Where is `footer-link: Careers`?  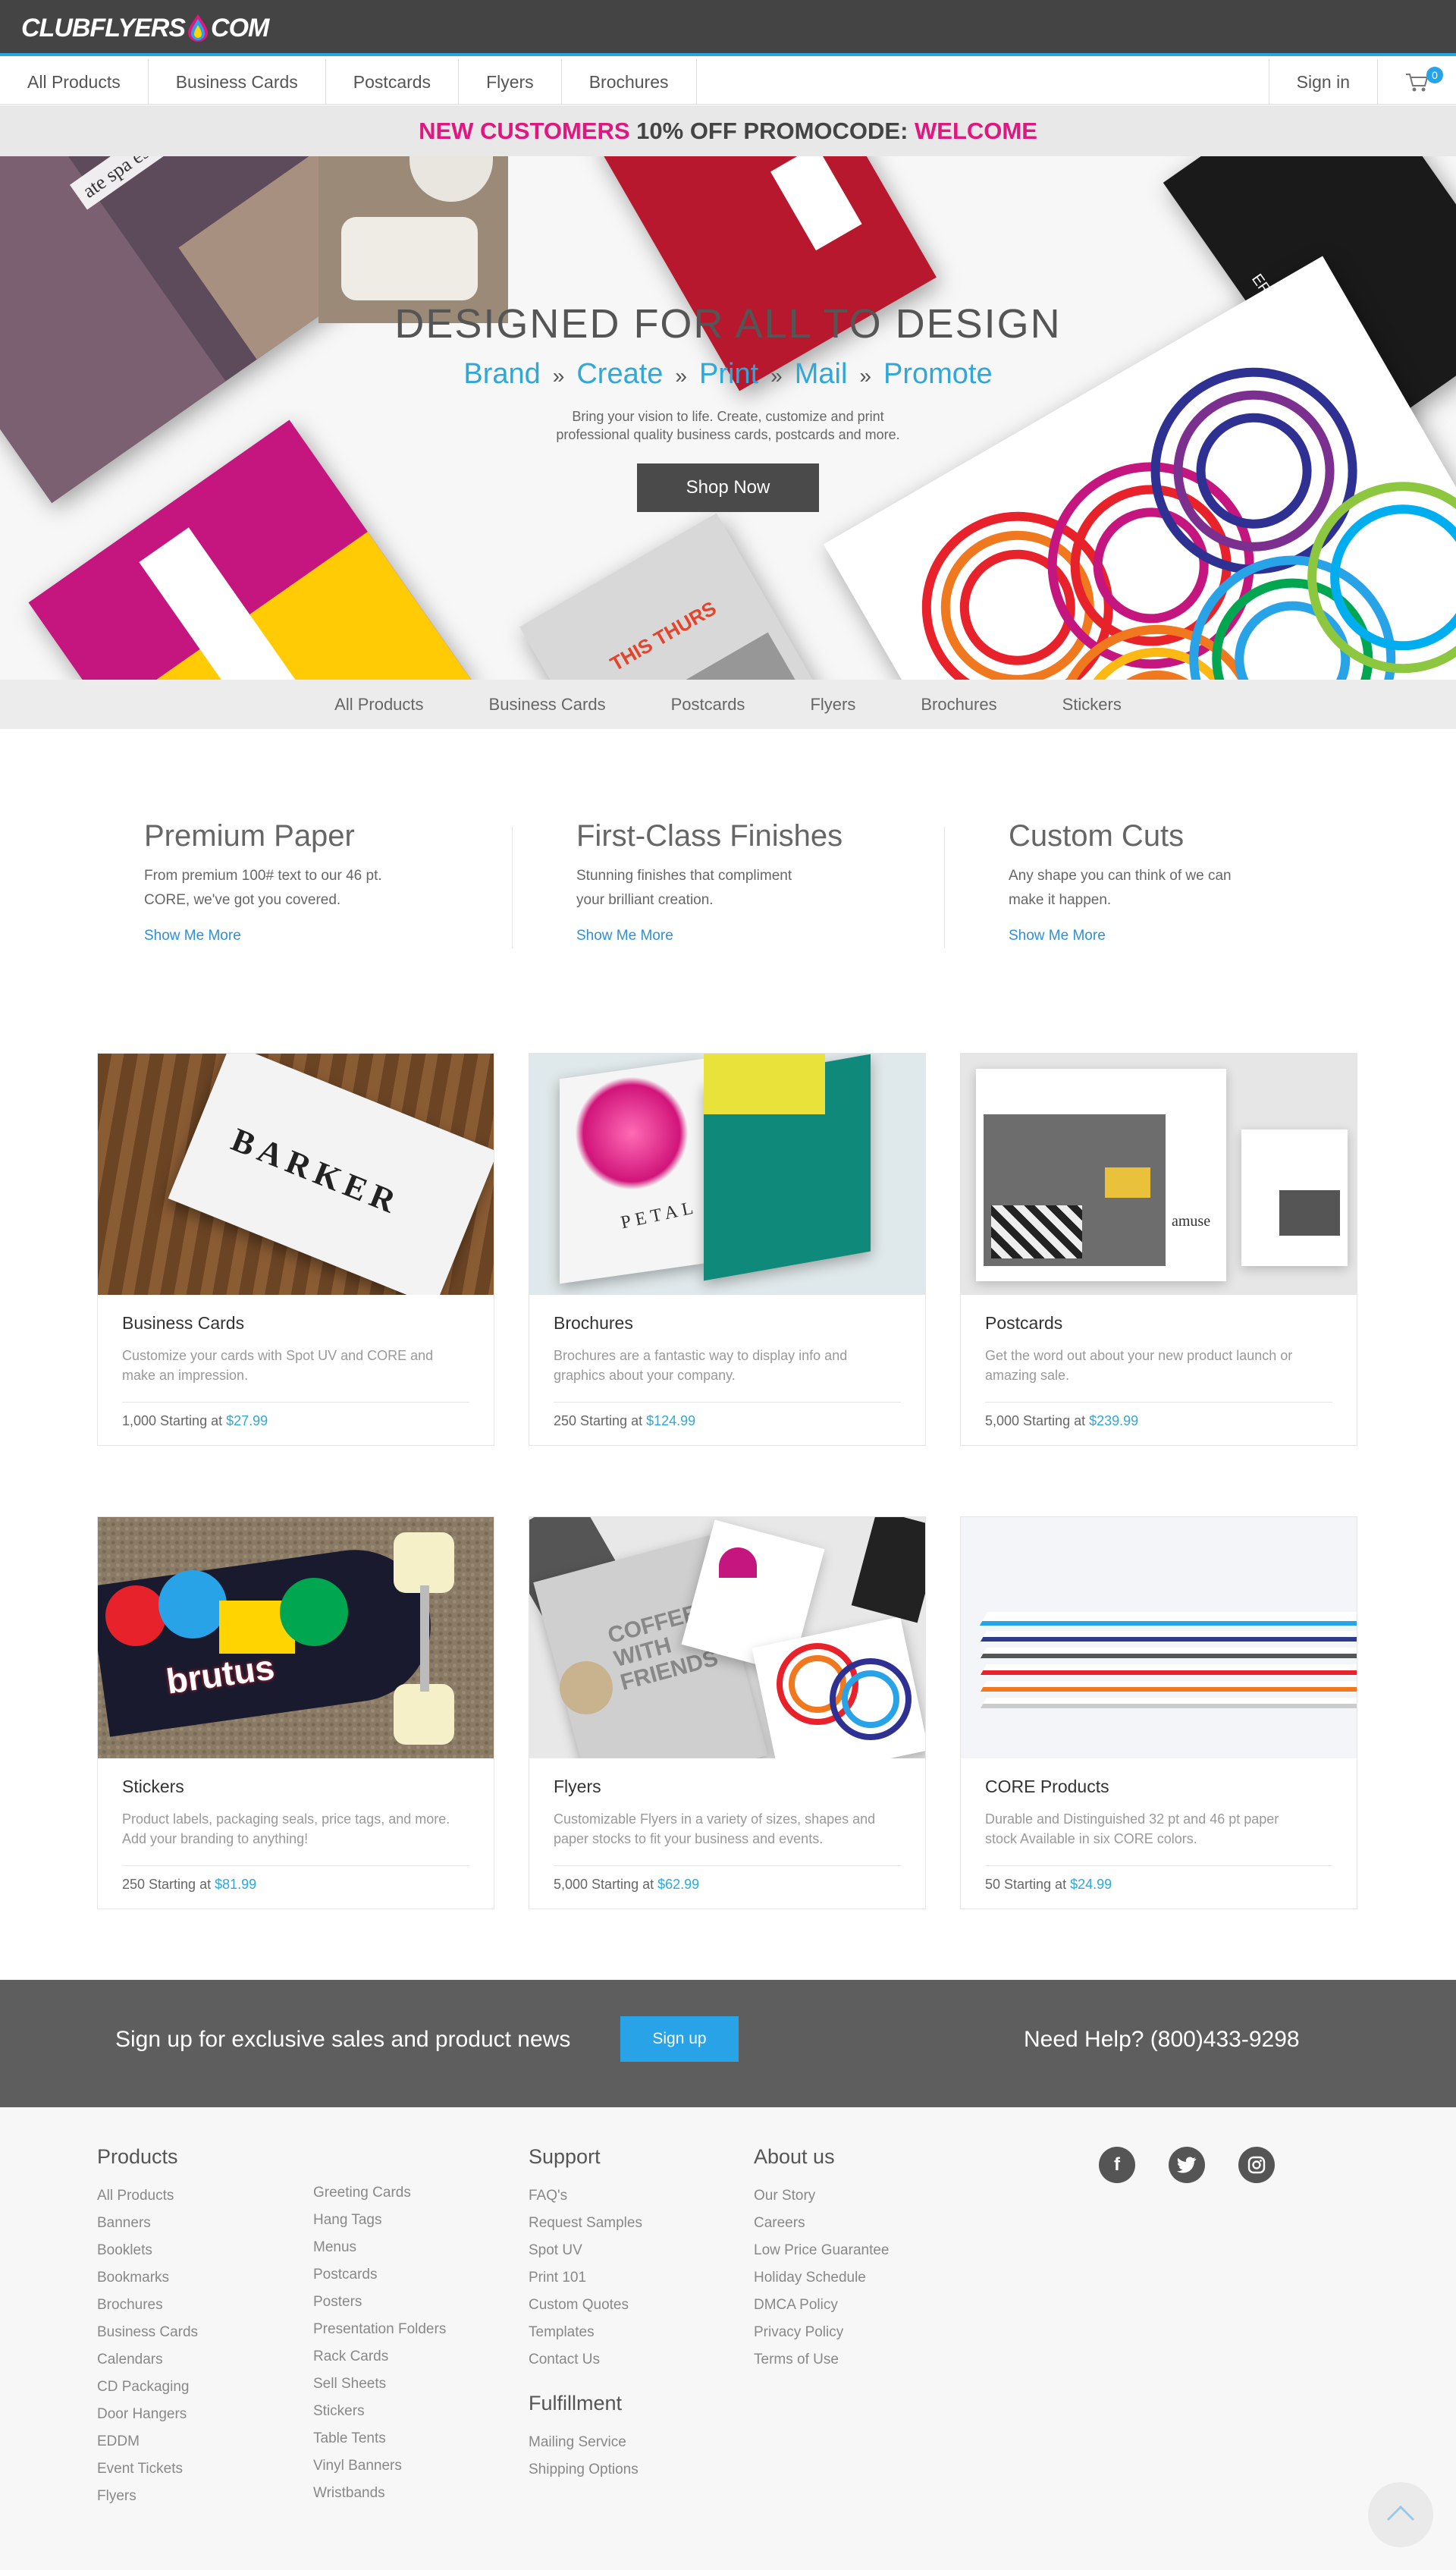 footer-link: Careers is located at coordinates (822, 2223).